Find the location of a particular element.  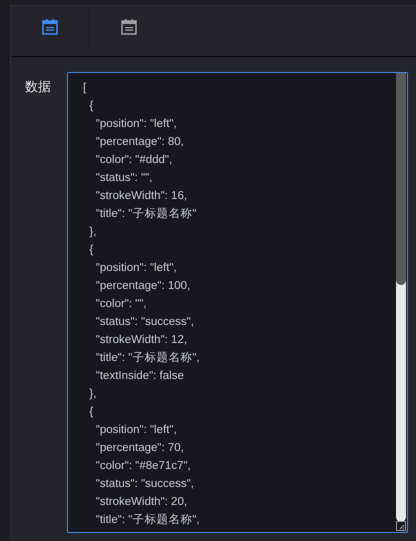

code-line: "strokeWidth": 16, is located at coordinates (141, 196).